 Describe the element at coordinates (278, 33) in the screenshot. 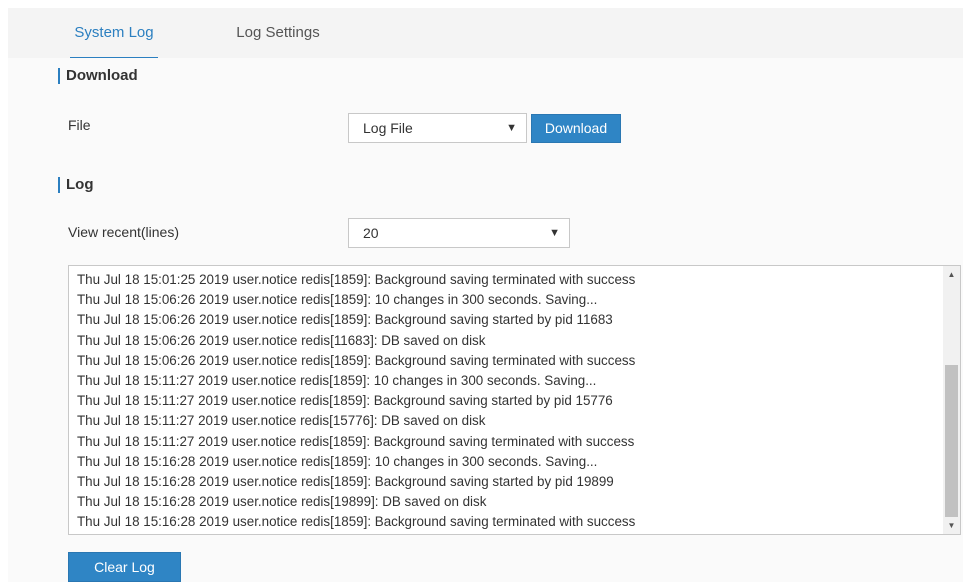

I see `tab-log-settings: Log Settings` at that location.